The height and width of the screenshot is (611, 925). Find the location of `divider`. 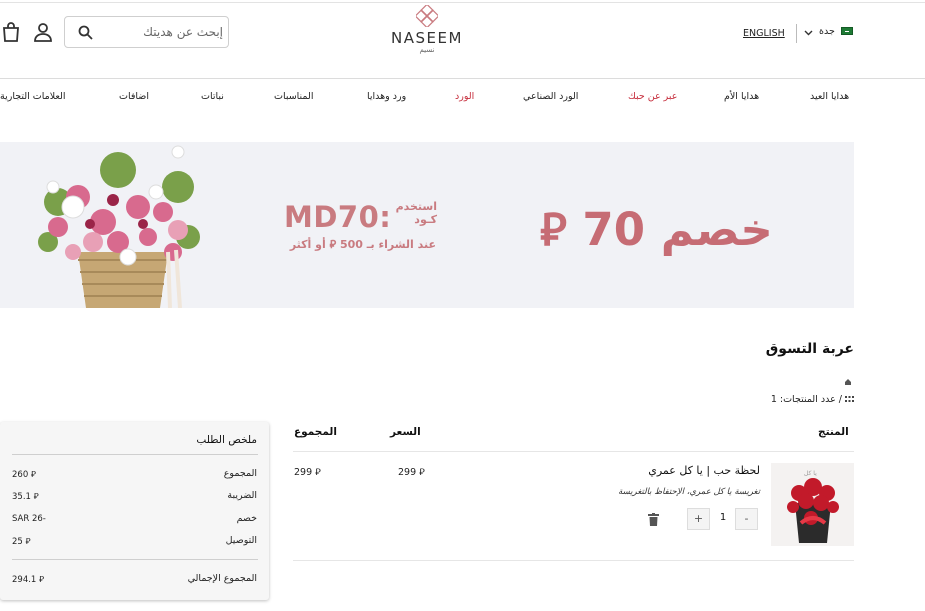

divider is located at coordinates (796, 33).